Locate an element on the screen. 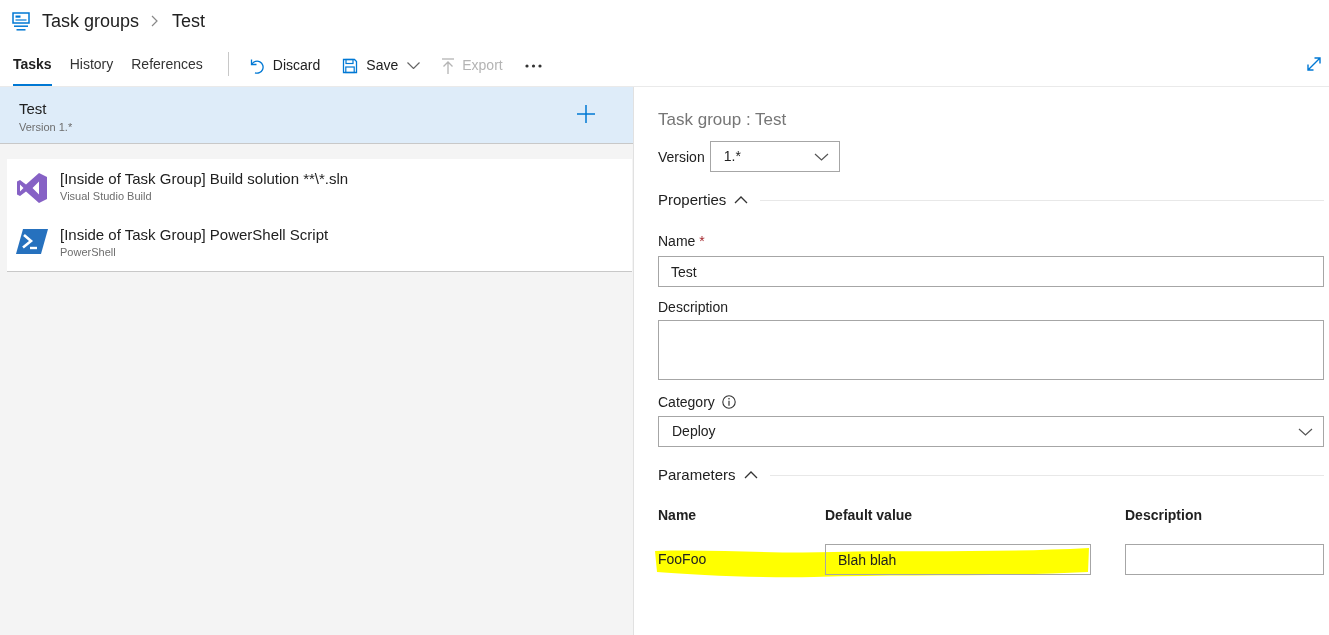  task-title: [Inside of Task Group] PowerShell Script is located at coordinates (194, 235).